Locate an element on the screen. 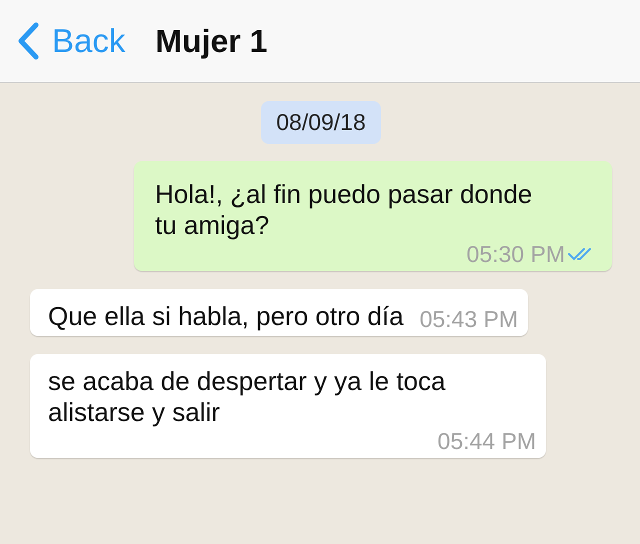 Image resolution: width=640 pixels, height=544 pixels. message-time: 05:43 PM is located at coordinates (469, 319).